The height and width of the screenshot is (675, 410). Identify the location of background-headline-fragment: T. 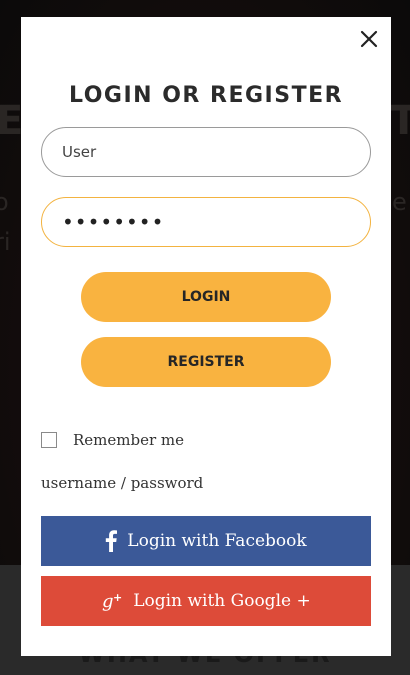
(400, 121).